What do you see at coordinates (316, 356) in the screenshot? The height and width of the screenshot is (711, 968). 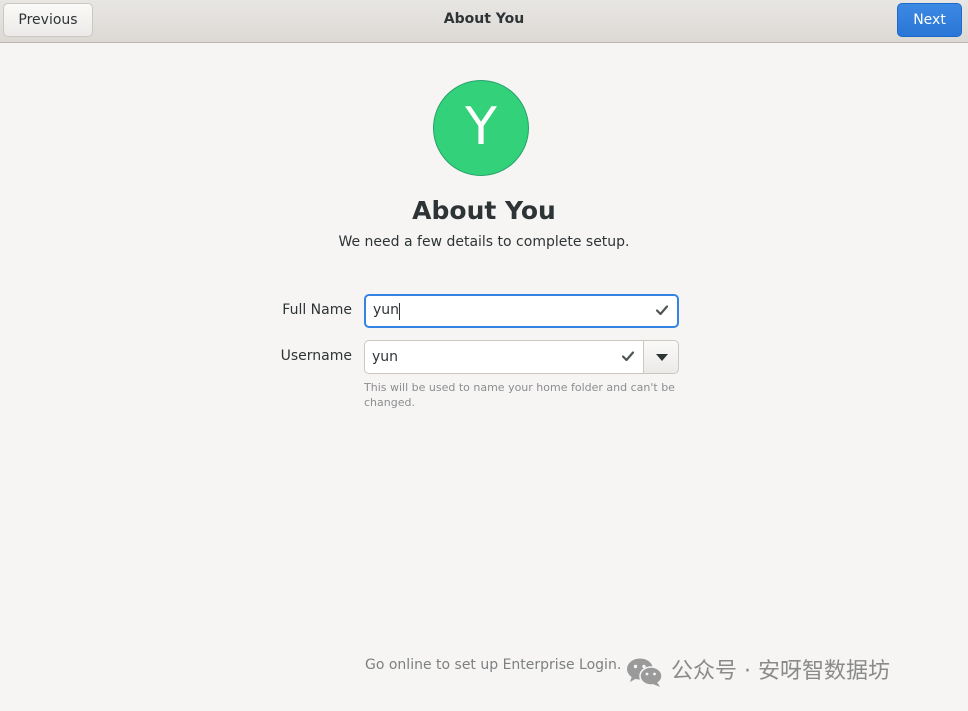 I see `username-label: Username` at bounding box center [316, 356].